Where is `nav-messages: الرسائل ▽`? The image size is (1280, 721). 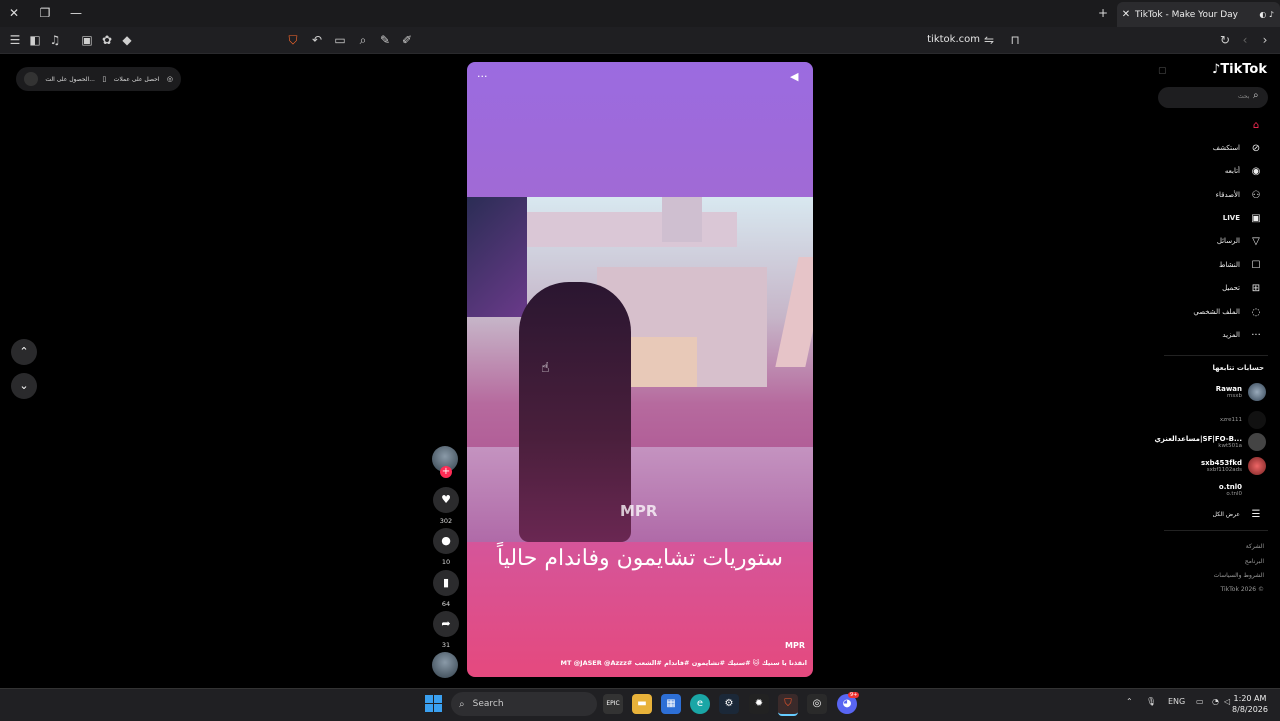 nav-messages: الرسائل ▽ is located at coordinates (1241, 241).